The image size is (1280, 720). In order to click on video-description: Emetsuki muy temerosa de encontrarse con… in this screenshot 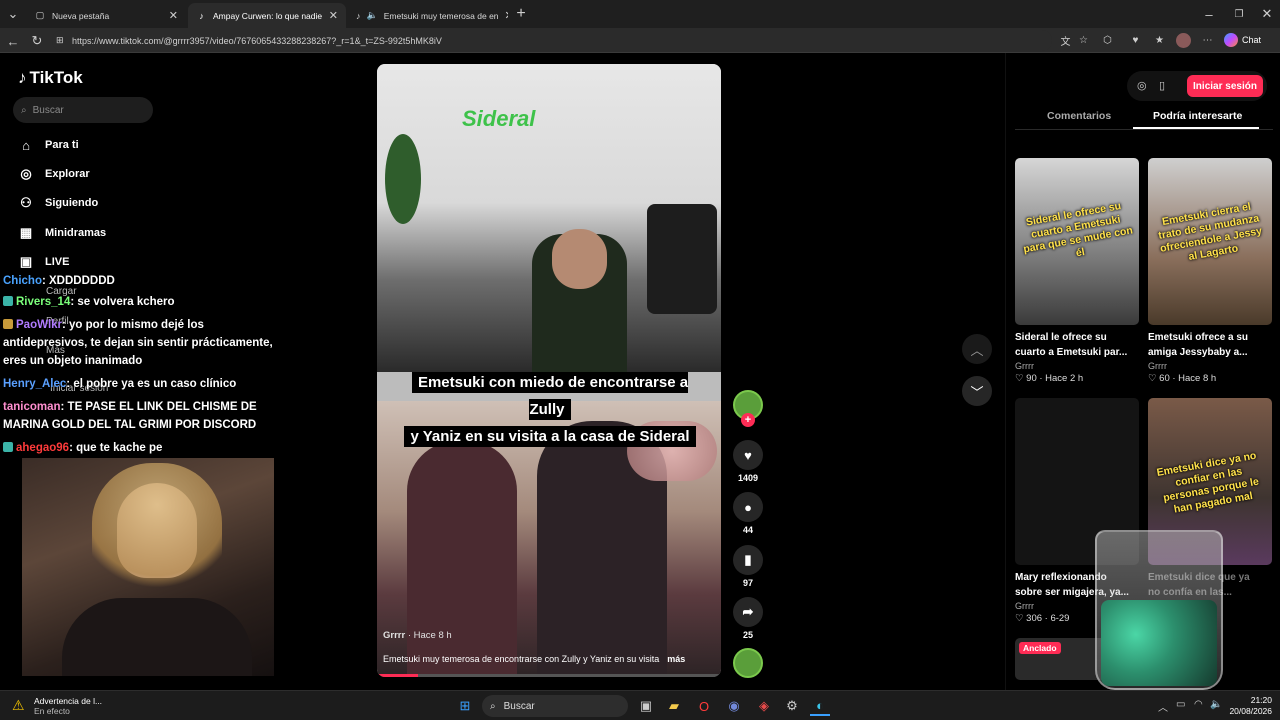, I will do `click(534, 659)`.